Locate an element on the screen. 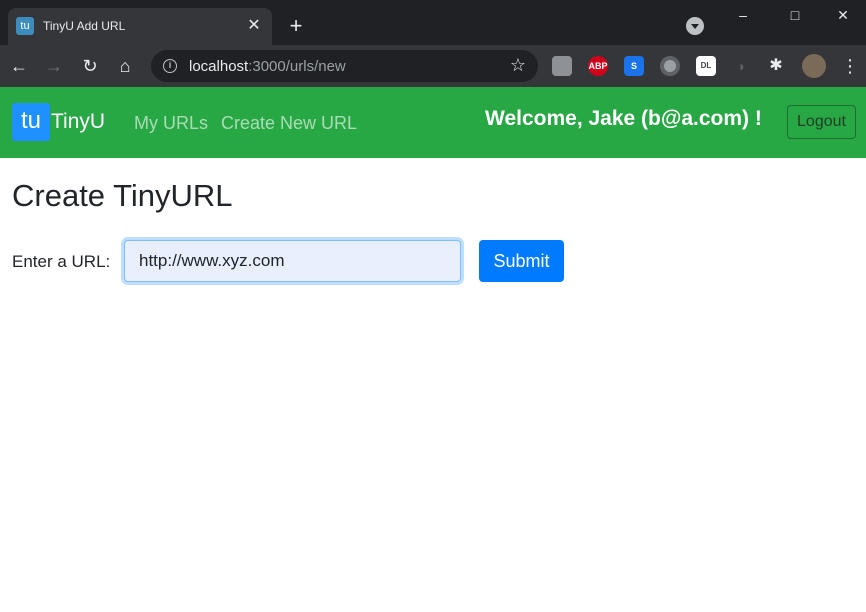 This screenshot has height=612, width=866. tab-title: TinyU Add URL is located at coordinates (84, 26).